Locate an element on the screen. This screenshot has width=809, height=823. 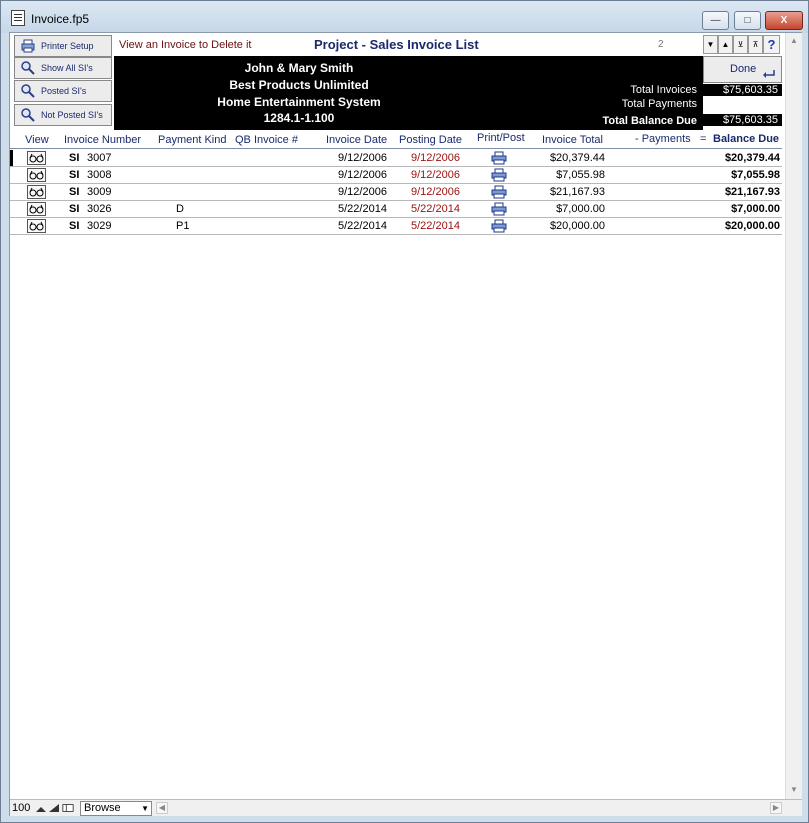
balance-due: $21,167.93 is located at coordinates (752, 192).